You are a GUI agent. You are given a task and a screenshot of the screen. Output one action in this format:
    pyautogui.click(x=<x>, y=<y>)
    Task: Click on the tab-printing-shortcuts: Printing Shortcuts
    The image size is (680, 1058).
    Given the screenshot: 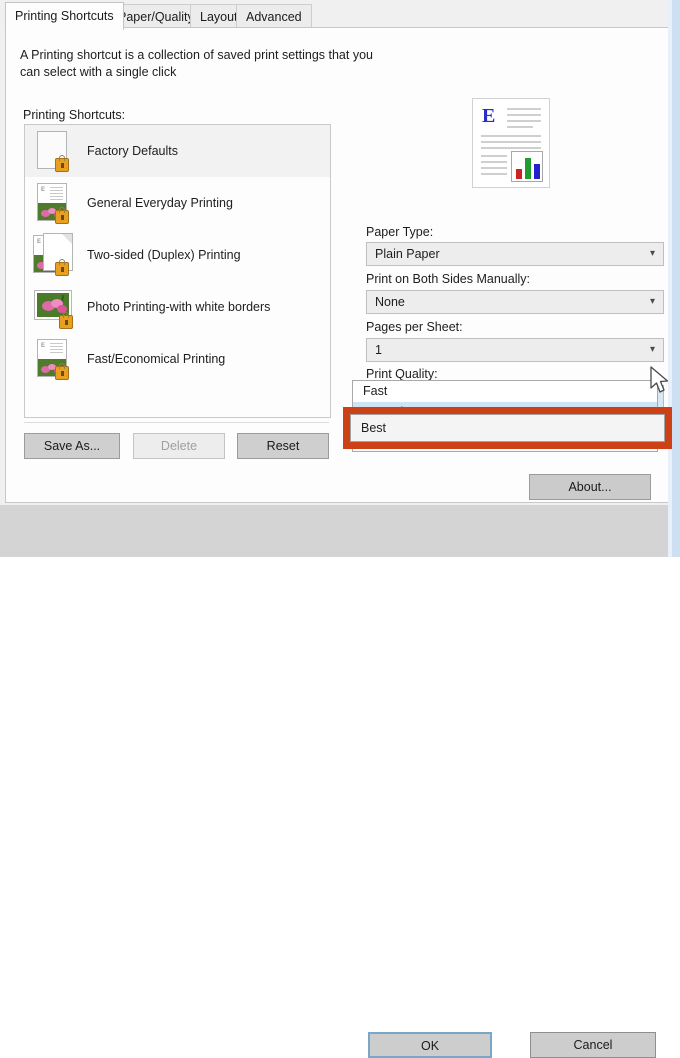 What is the action you would take?
    pyautogui.click(x=64, y=16)
    